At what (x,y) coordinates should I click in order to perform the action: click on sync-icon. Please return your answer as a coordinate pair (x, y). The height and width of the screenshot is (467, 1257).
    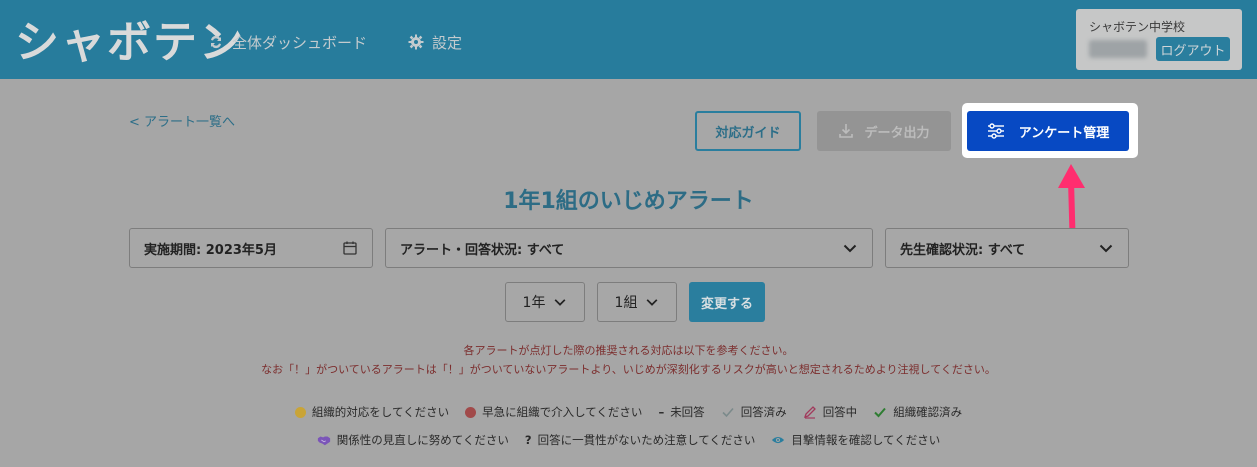
    Looking at the image, I should click on (216, 42).